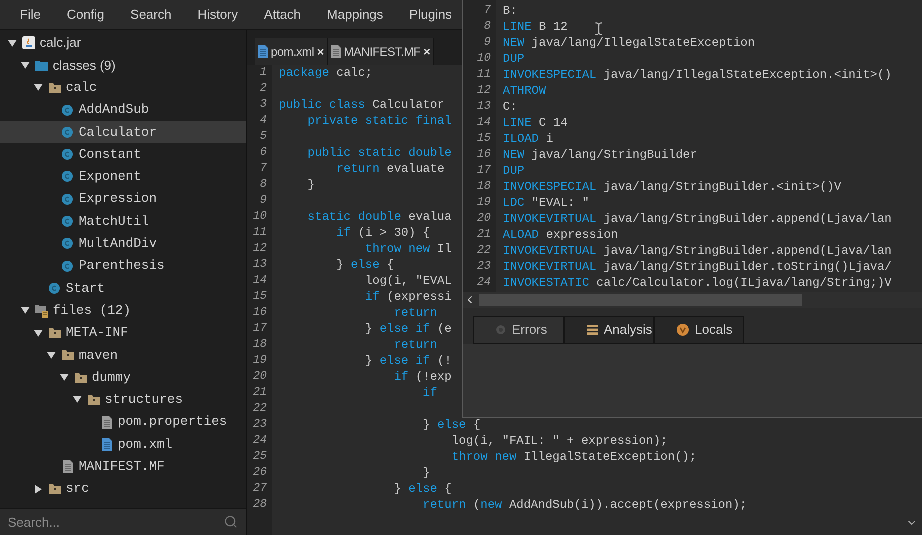 The width and height of the screenshot is (922, 535). What do you see at coordinates (259, 249) in the screenshot?
I see `line-number: 12` at bounding box center [259, 249].